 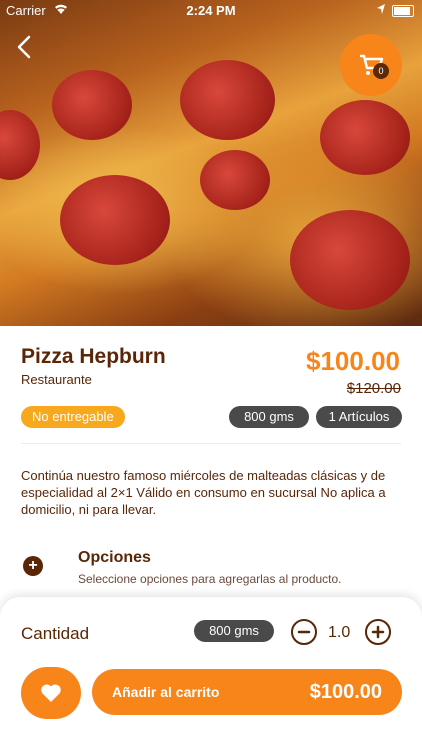 I want to click on increase-quantity-button, so click(x=378, y=632).